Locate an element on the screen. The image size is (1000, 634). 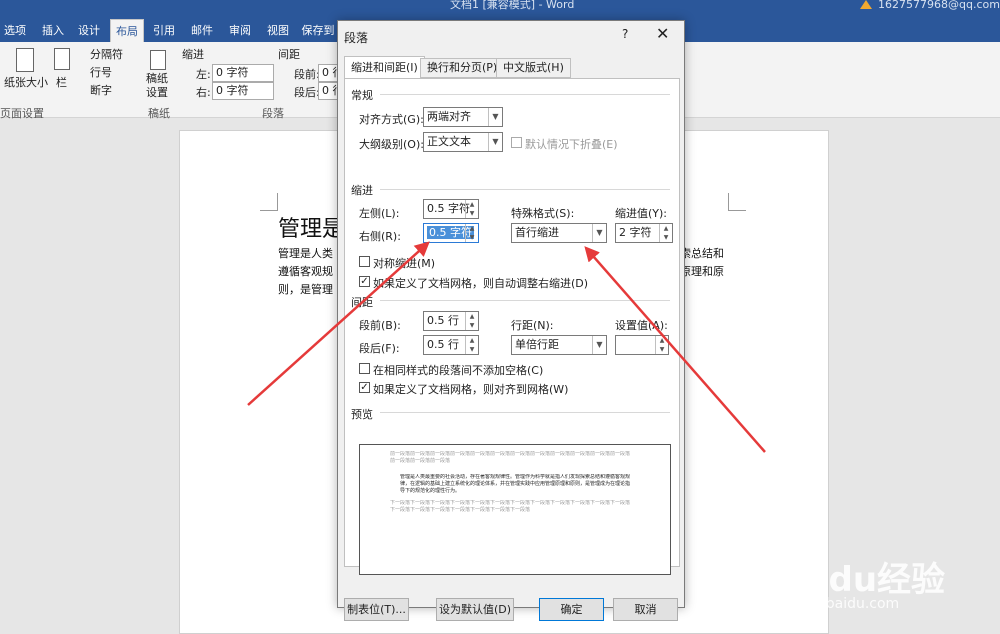
before-input: 0.5 行 ▲ ▼ is located at coordinates (451, 321).